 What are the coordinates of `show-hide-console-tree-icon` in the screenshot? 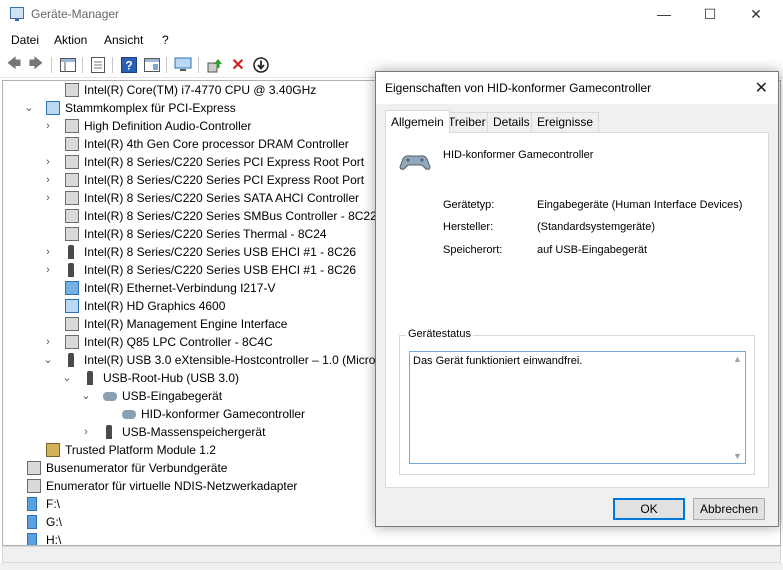 It's located at (68, 65).